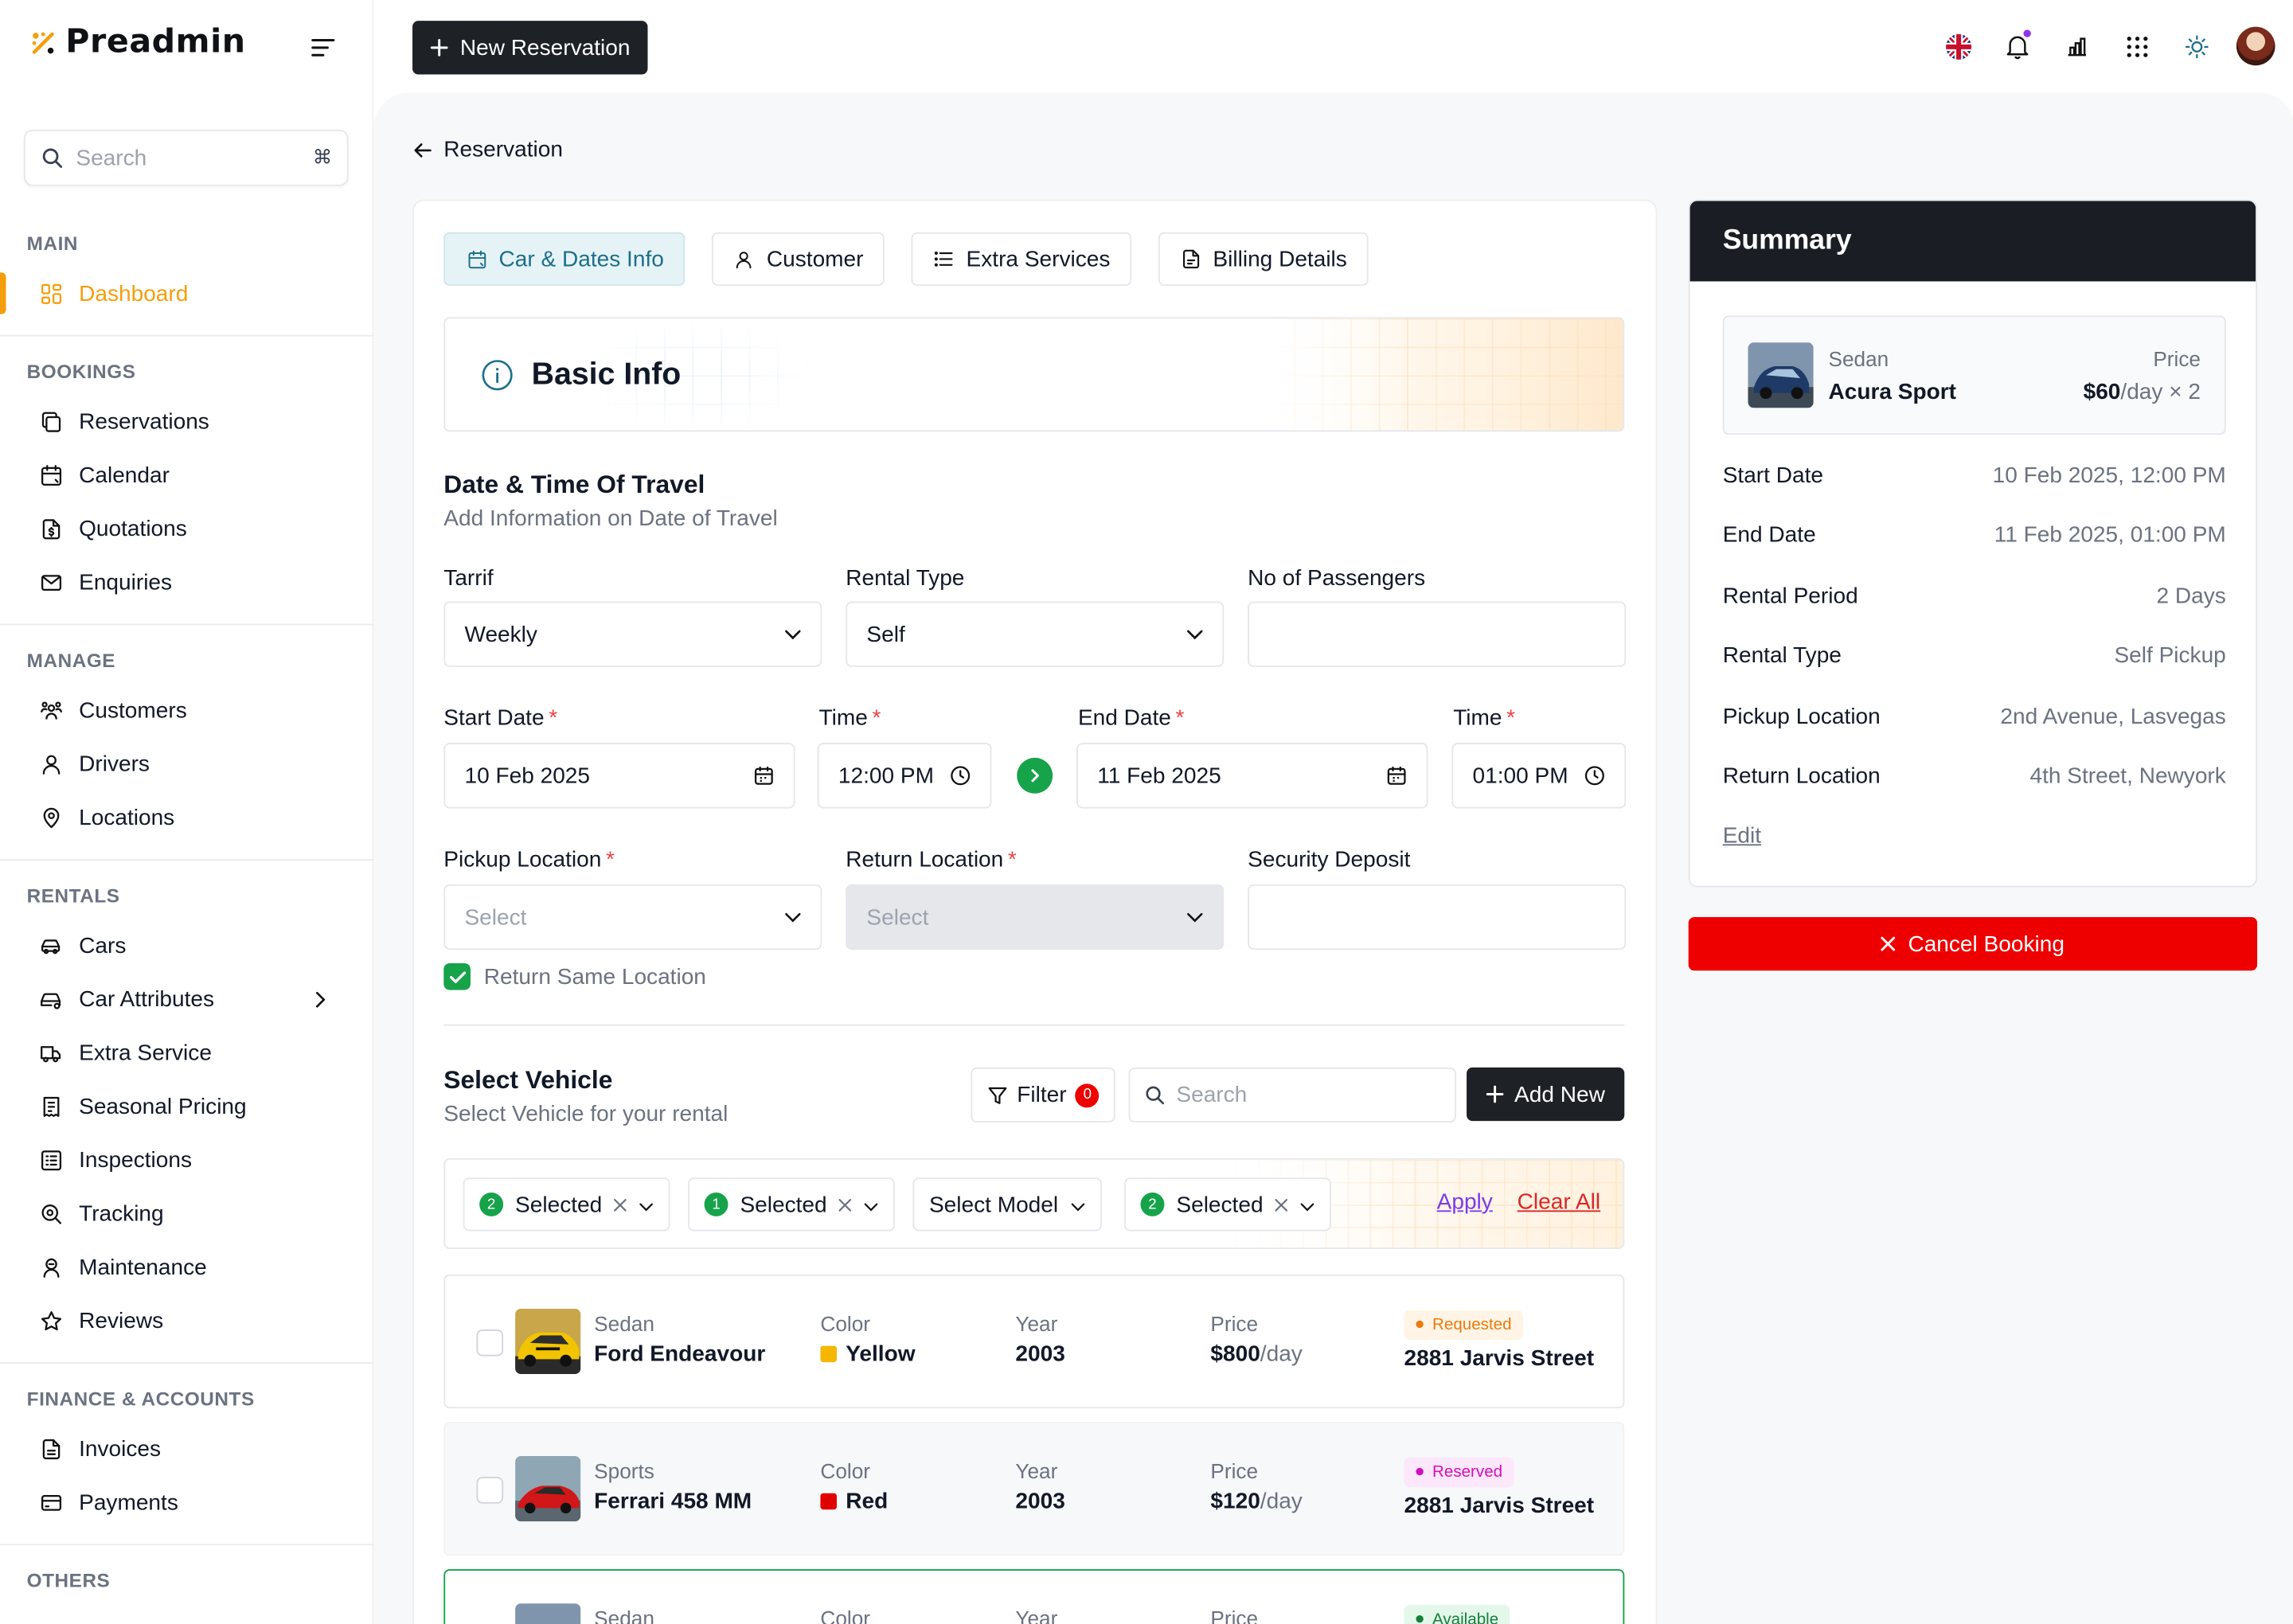 This screenshot has width=2293, height=1624. What do you see at coordinates (488, 149) in the screenshot?
I see `back-to-reservations-link: Reservation` at bounding box center [488, 149].